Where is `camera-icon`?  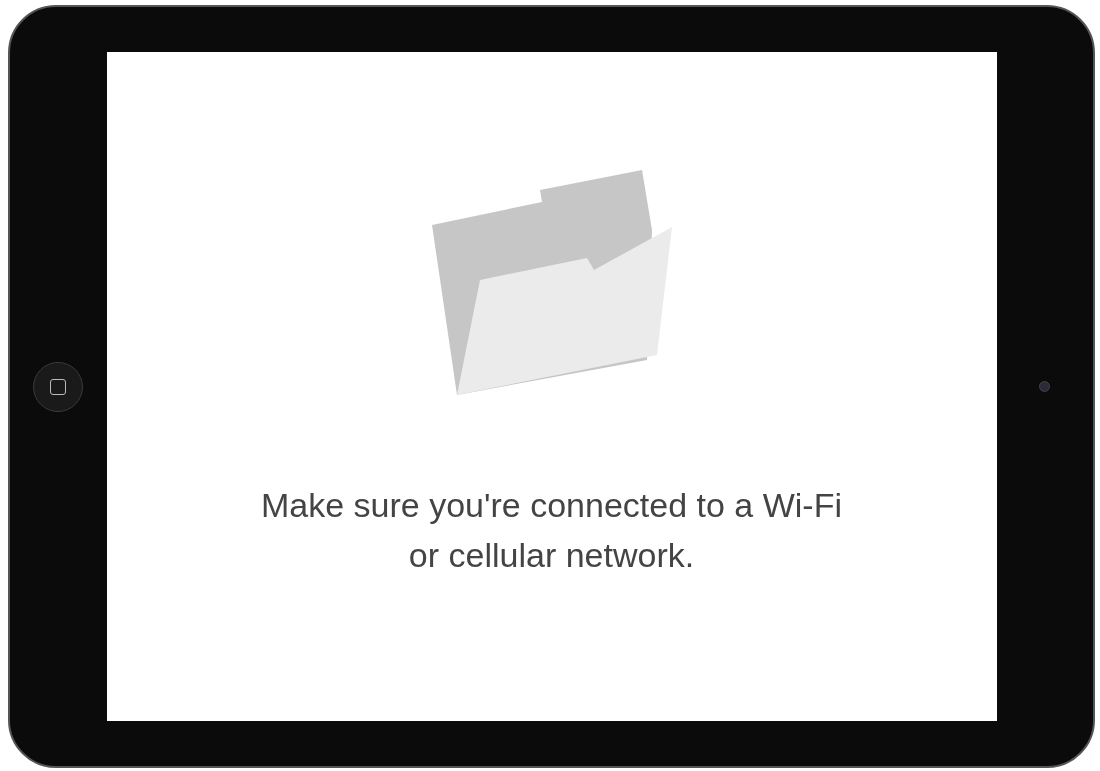
camera-icon is located at coordinates (1045, 386).